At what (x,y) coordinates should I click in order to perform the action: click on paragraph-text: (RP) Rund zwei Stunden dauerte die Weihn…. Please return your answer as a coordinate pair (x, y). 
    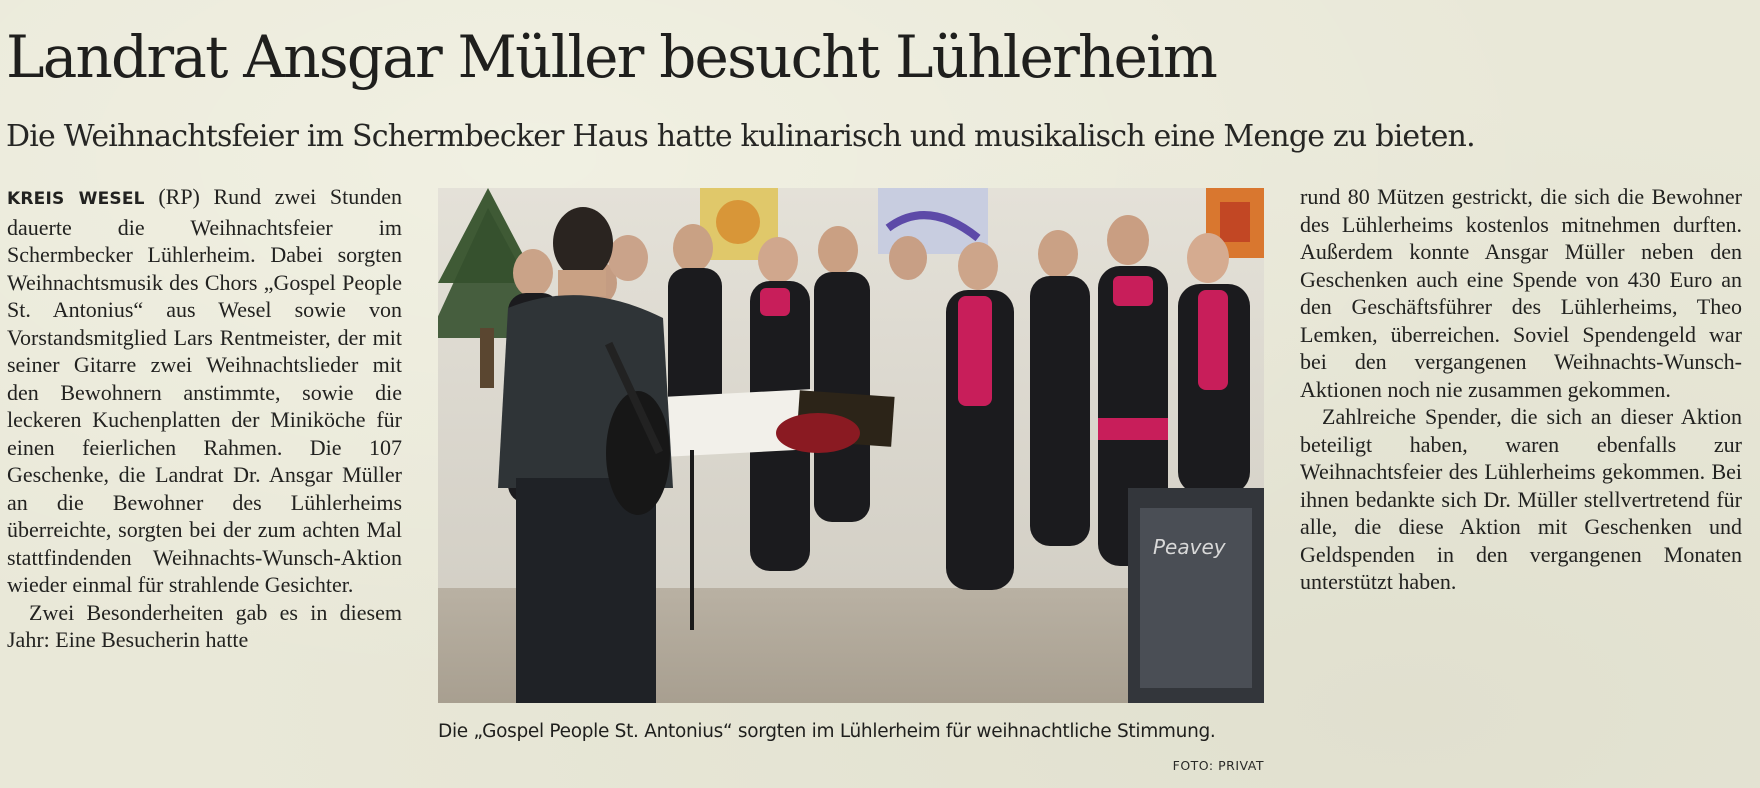
    Looking at the image, I should click on (204, 390).